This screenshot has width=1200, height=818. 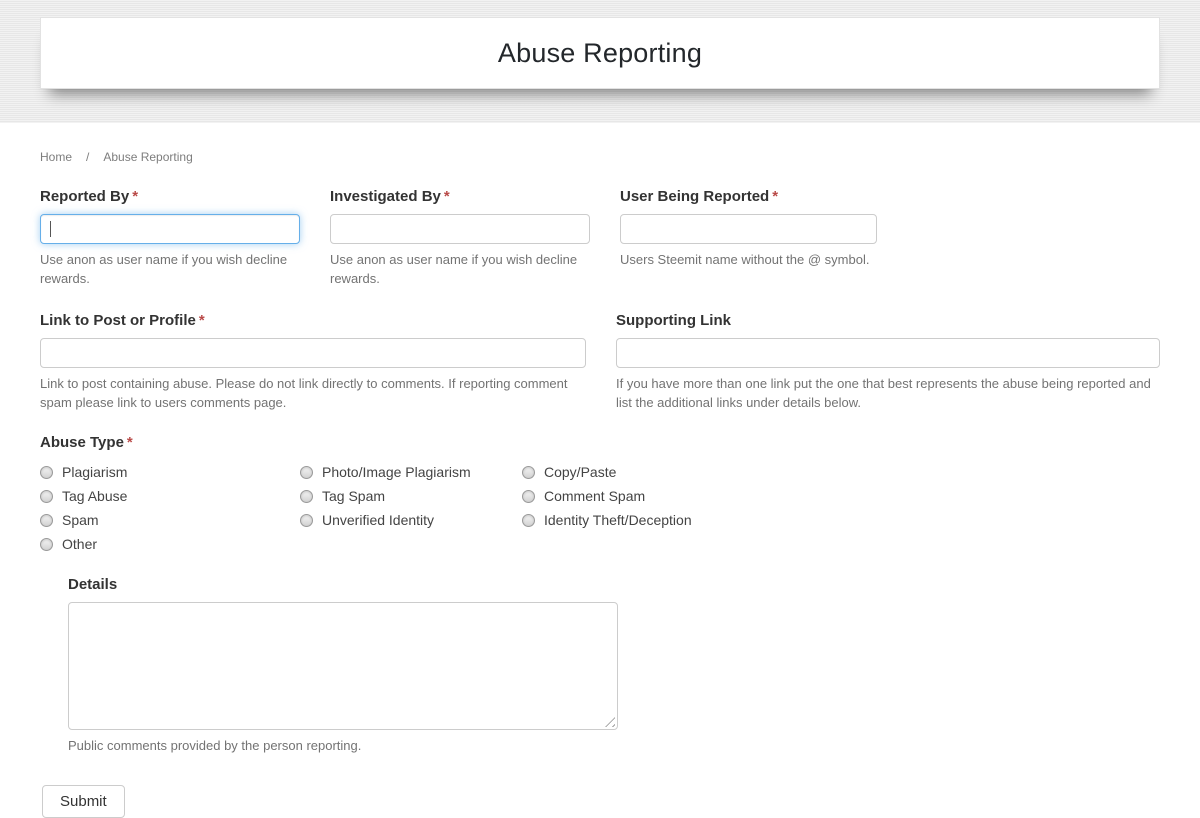 What do you see at coordinates (353, 496) in the screenshot?
I see `radio-label: Tag Spam` at bounding box center [353, 496].